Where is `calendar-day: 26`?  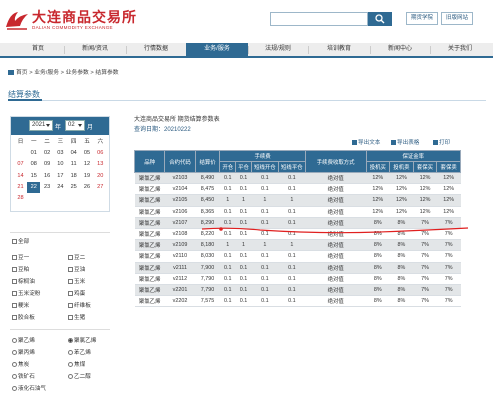
calendar-day: 26 is located at coordinates (87, 187).